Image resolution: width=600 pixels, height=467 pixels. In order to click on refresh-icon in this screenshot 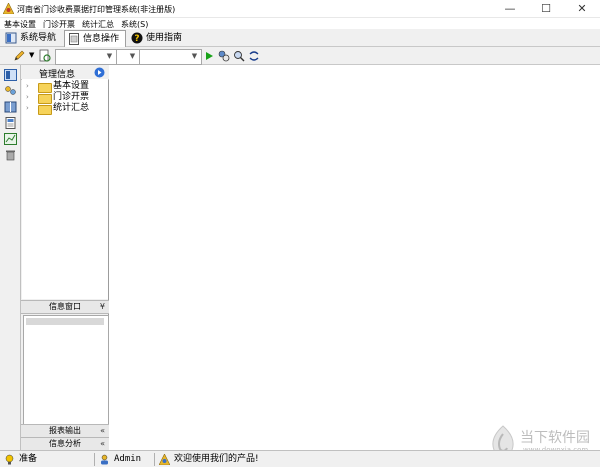, I will do `click(254, 56)`.